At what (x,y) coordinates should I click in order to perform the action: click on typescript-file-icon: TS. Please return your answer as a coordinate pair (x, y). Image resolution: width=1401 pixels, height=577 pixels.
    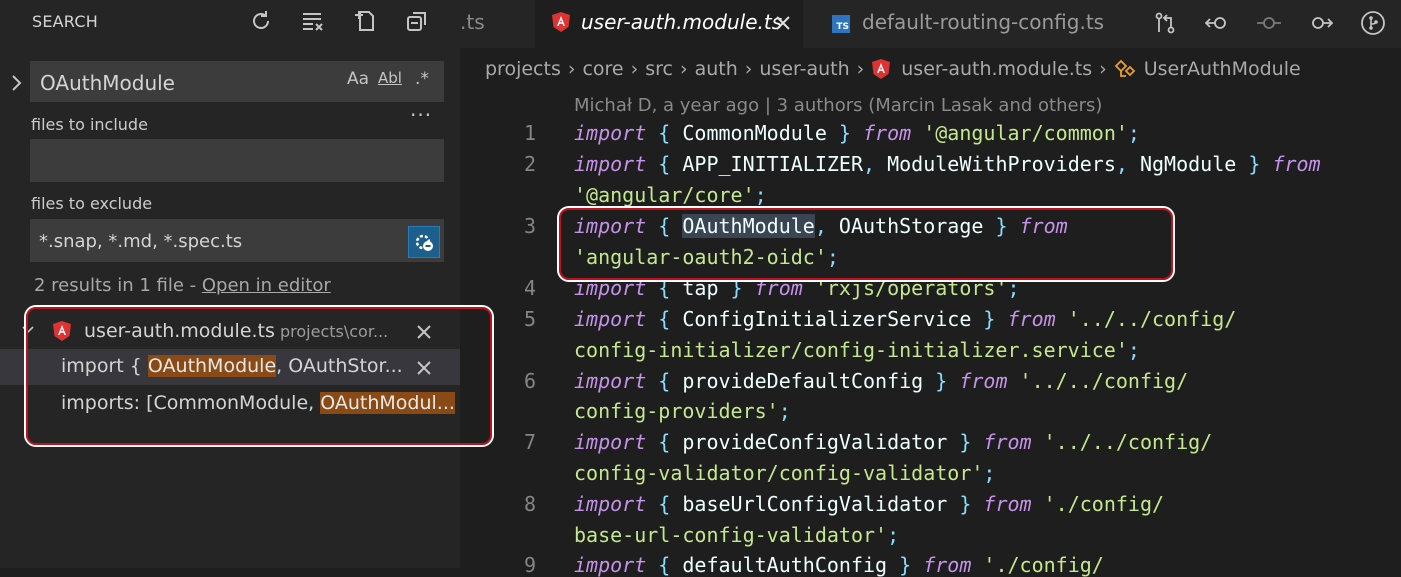
    Looking at the image, I should click on (841, 24).